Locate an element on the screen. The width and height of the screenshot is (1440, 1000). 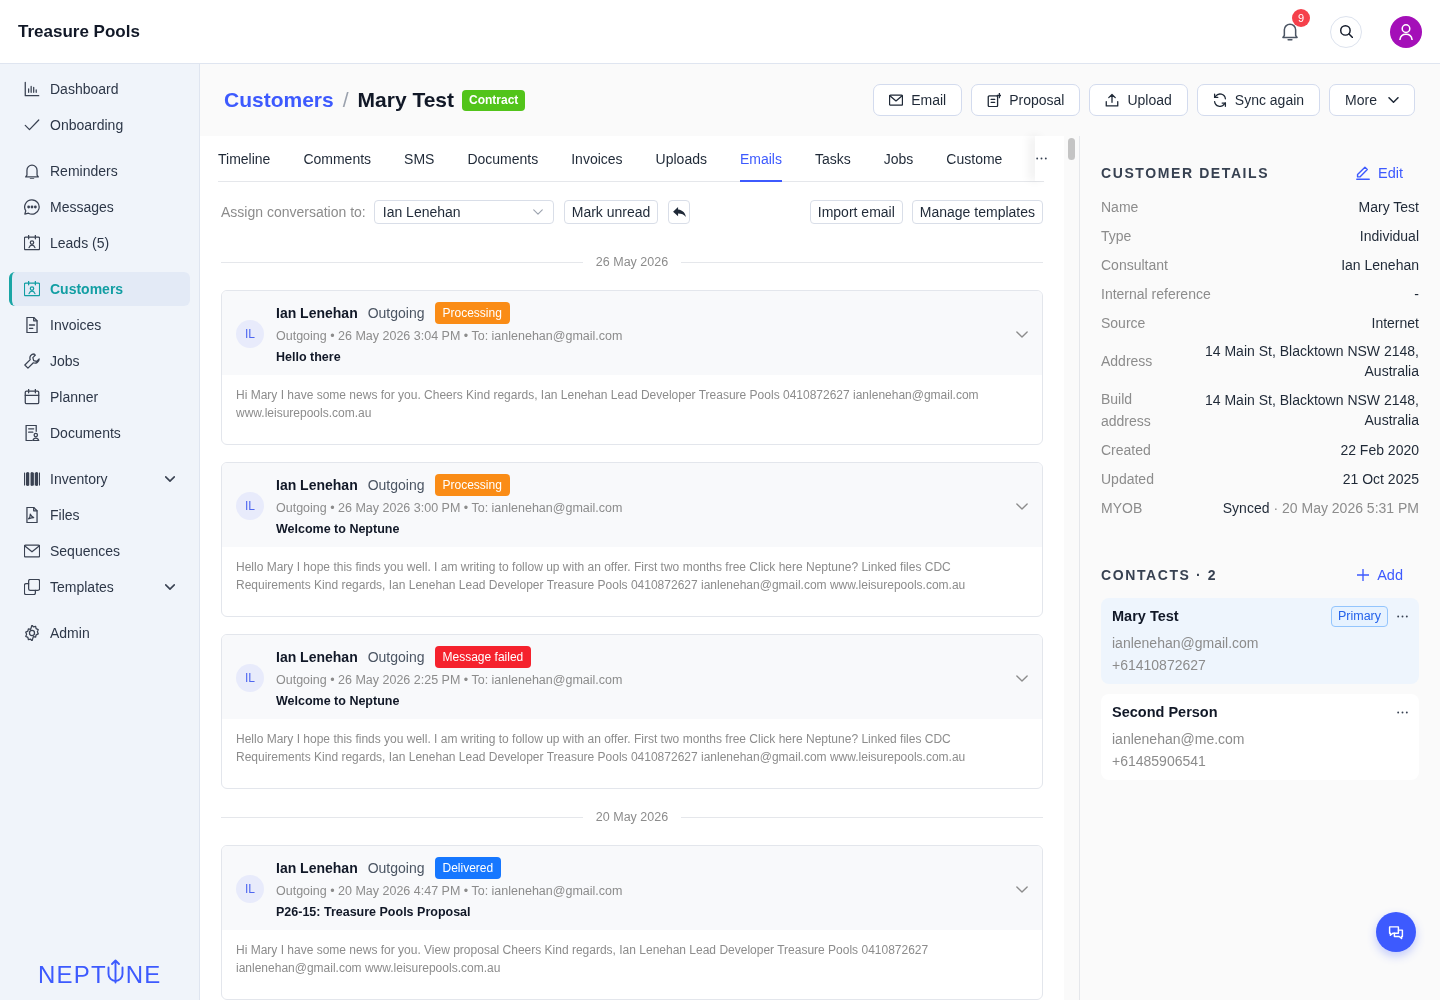
breadcrumb-link: Customers is located at coordinates (279, 100).